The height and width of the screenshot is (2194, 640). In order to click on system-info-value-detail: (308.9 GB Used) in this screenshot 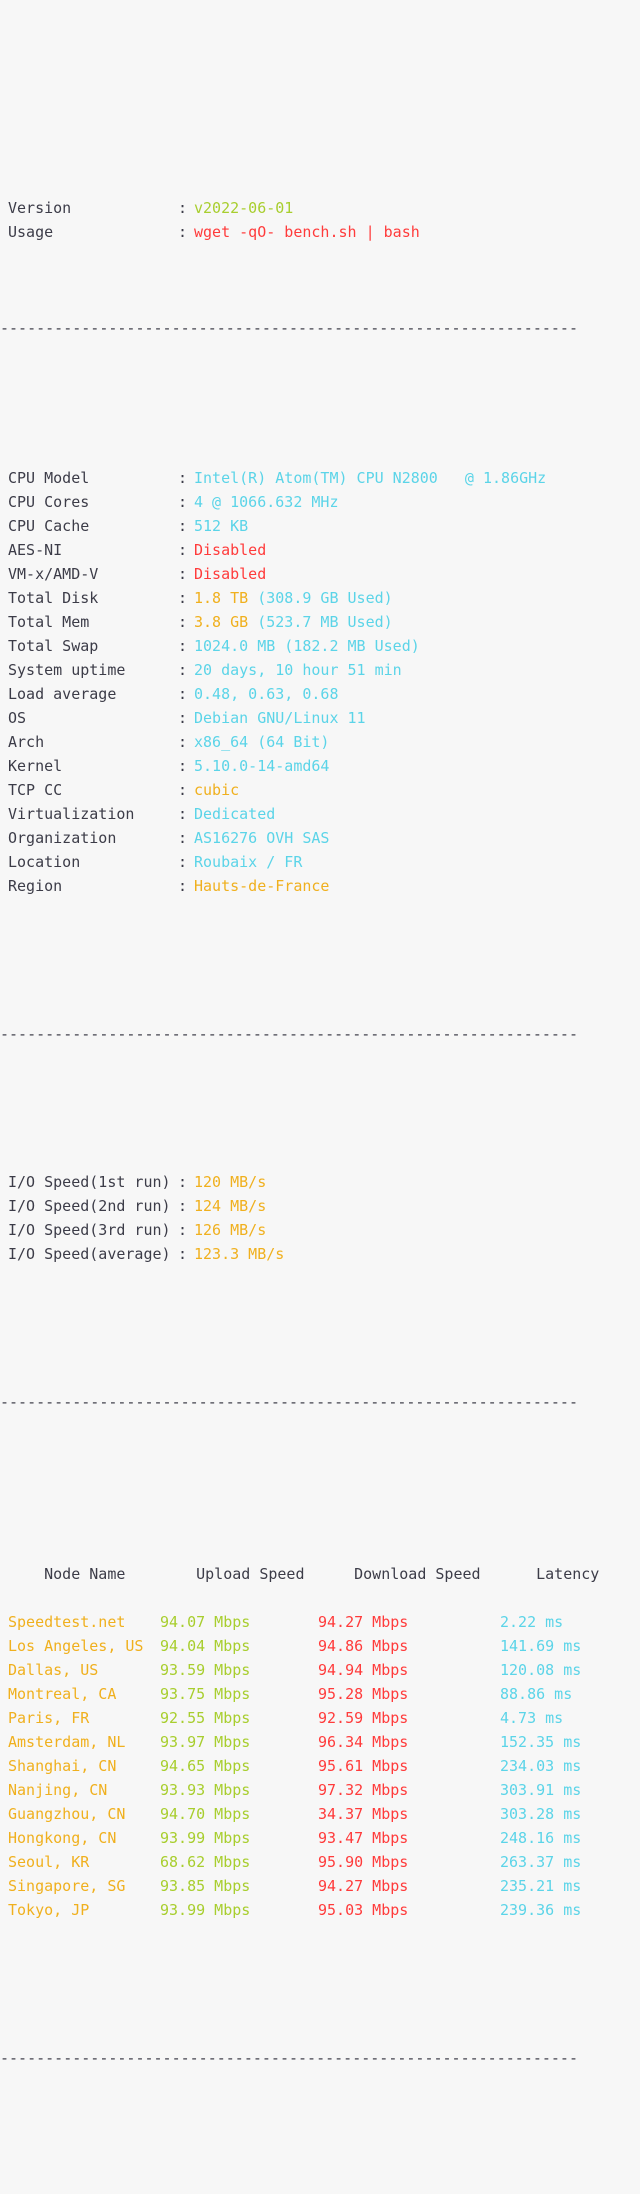, I will do `click(320, 598)`.